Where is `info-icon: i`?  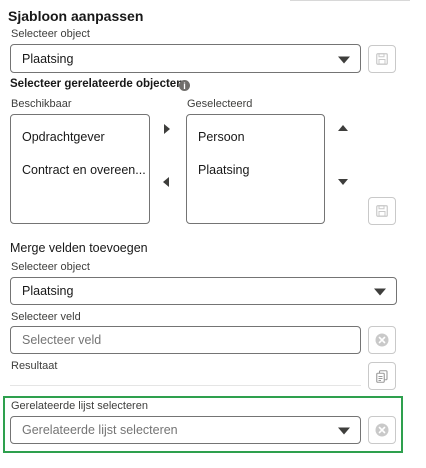 info-icon: i is located at coordinates (184, 85).